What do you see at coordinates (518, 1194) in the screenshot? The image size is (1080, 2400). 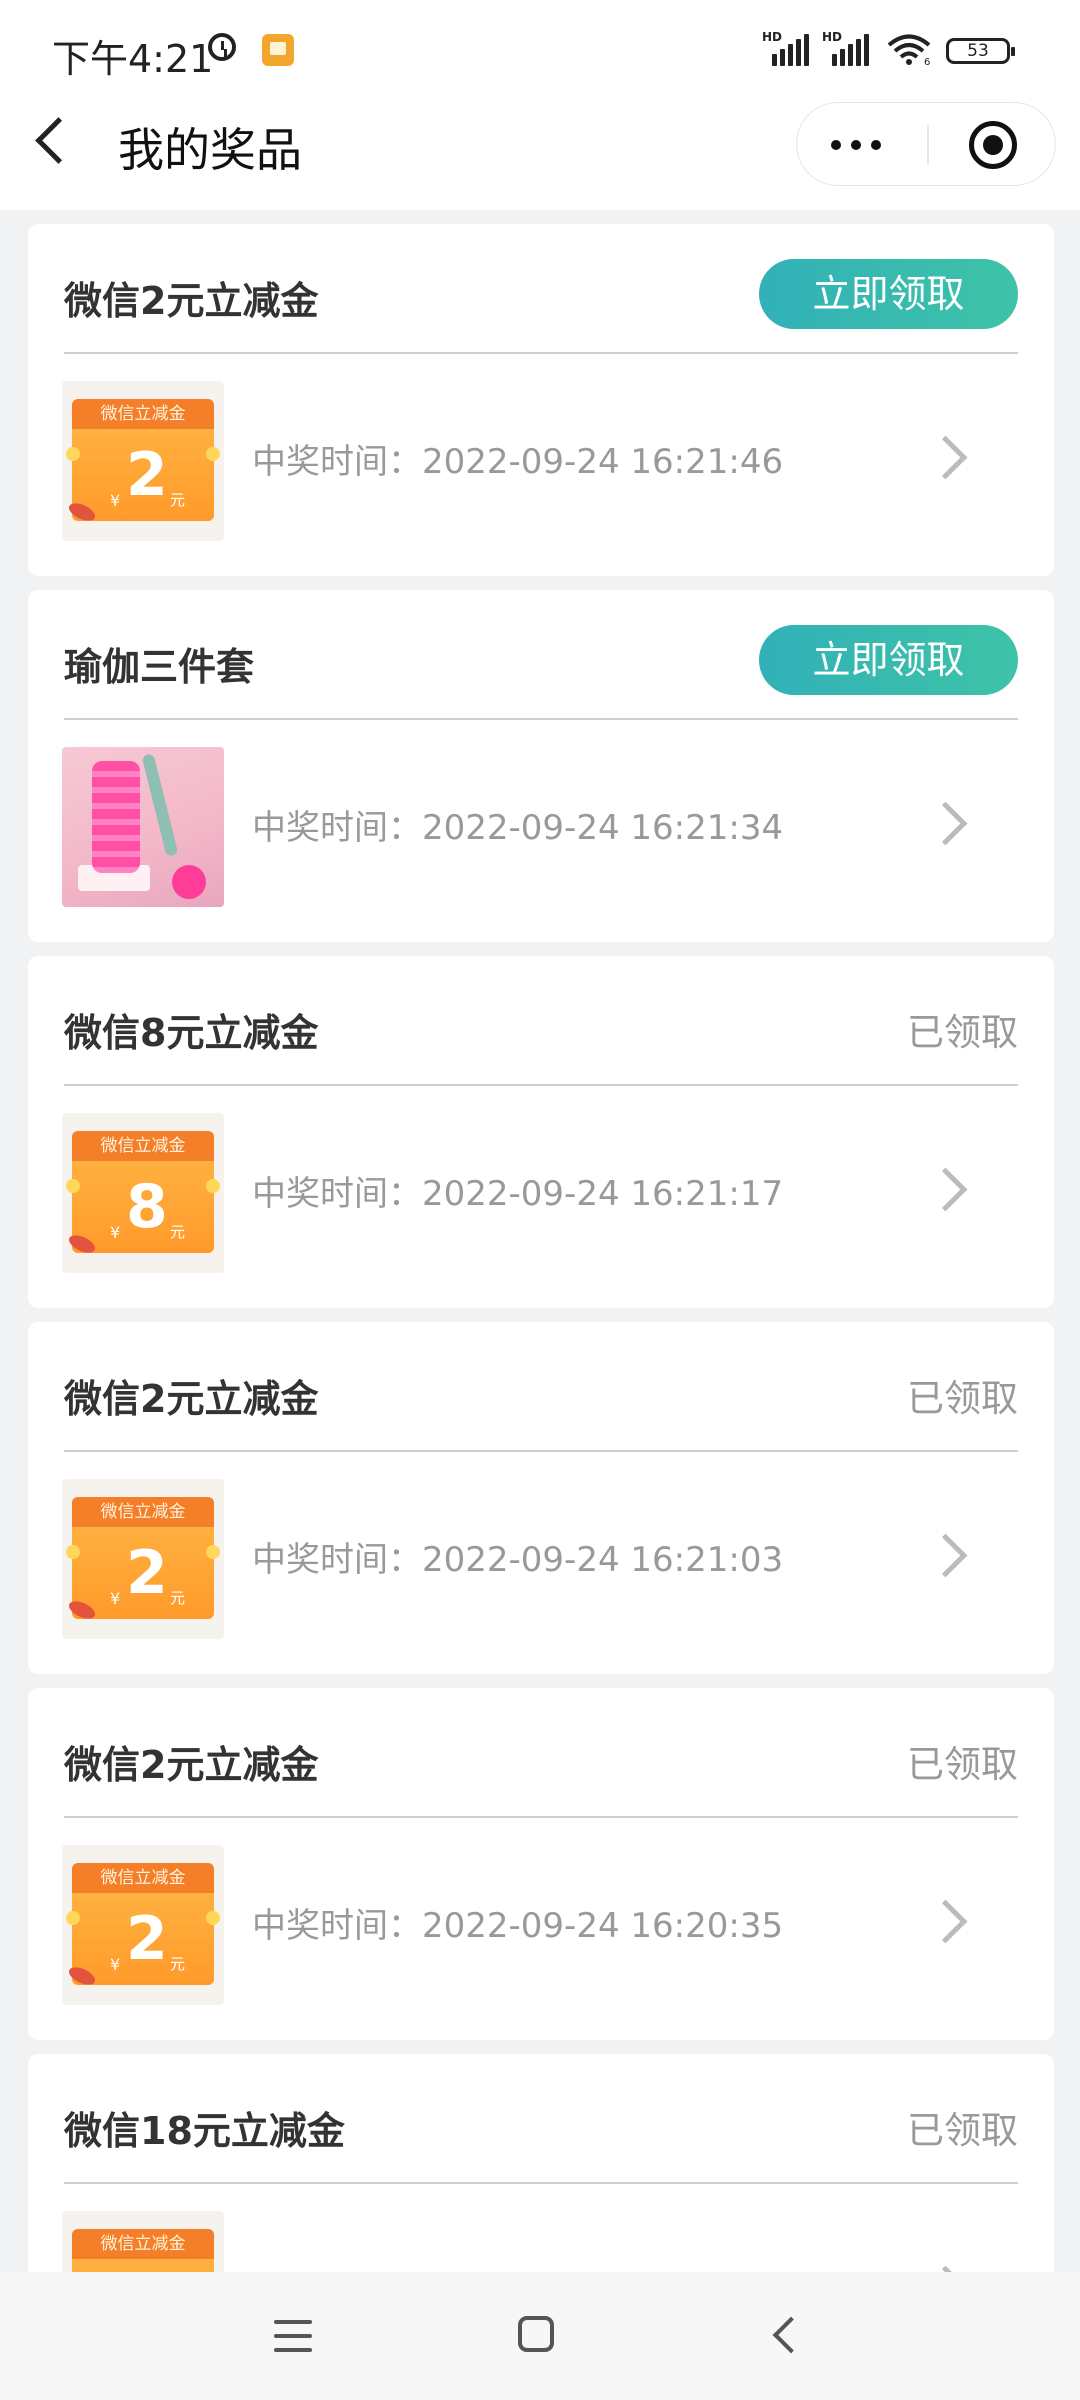 I see `win-time: 中奖时间：2022-09-24 16:21:17` at bounding box center [518, 1194].